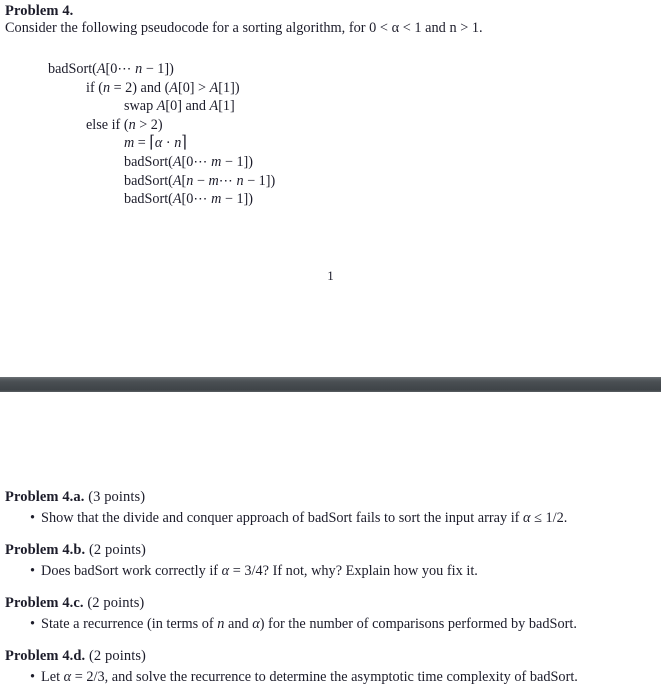 Image resolution: width=661 pixels, height=686 pixels. I want to click on problem-part-heading: Problem 4.b. (2 points), so click(75, 550).